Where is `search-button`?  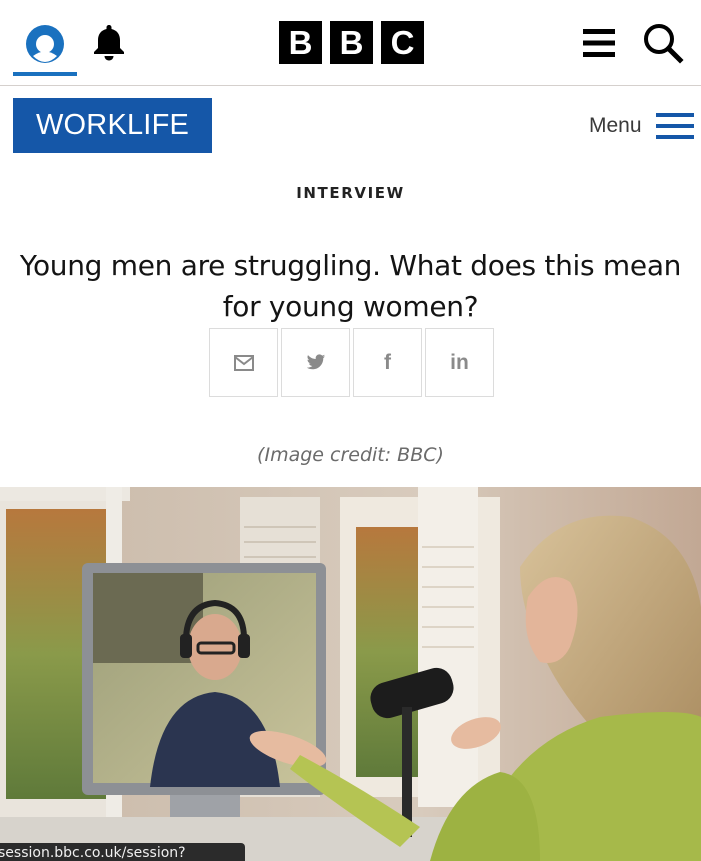 search-button is located at coordinates (663, 45).